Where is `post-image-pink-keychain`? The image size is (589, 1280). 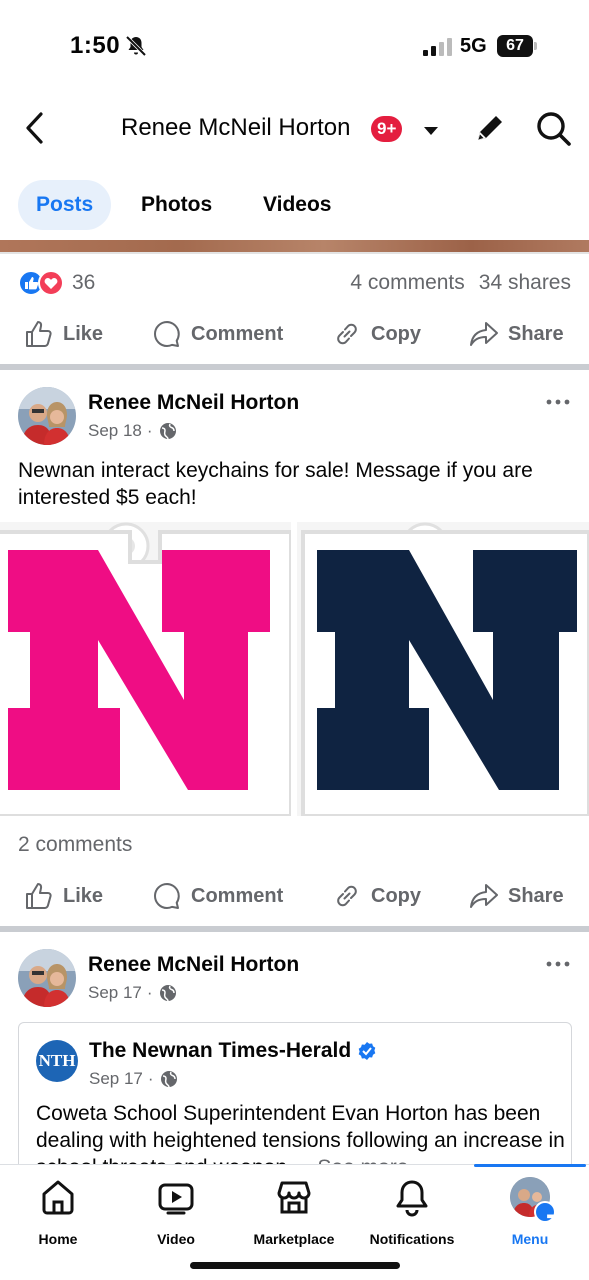
post-image-pink-keychain is located at coordinates (145, 669).